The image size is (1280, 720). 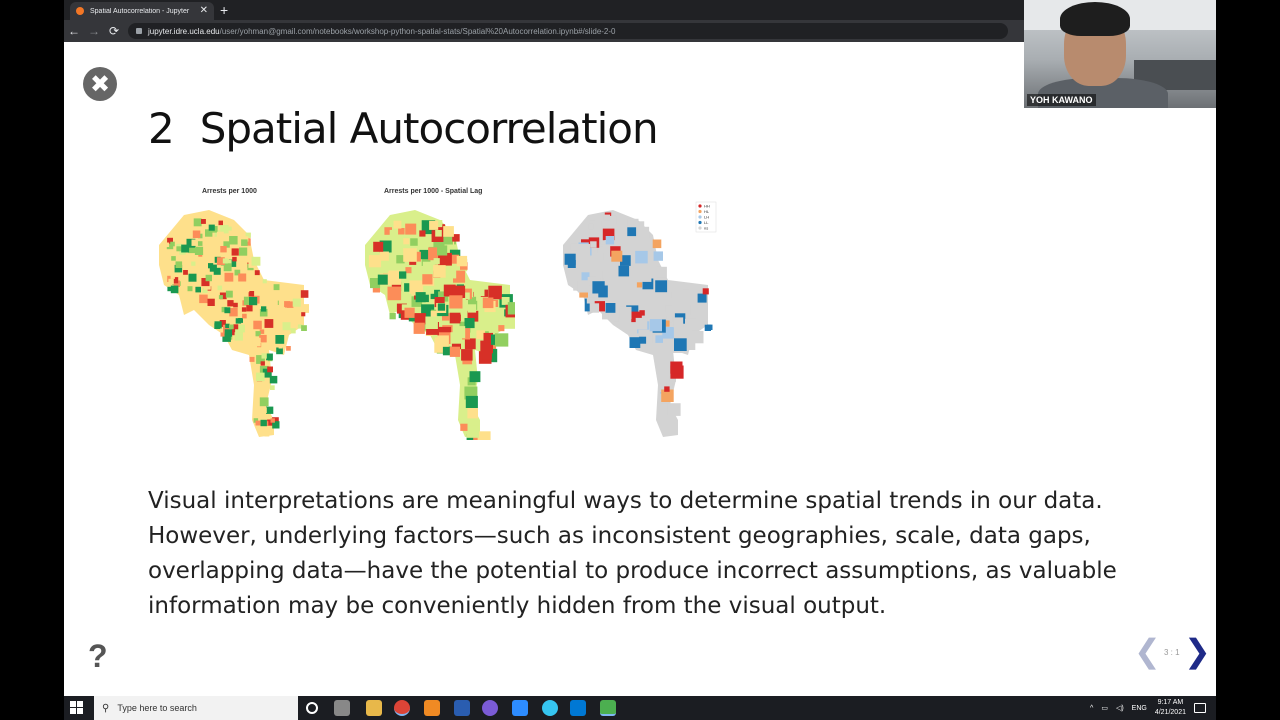 What do you see at coordinates (429, 128) in the screenshot?
I see `slide-title-text: Spatial Autocorrelation` at bounding box center [429, 128].